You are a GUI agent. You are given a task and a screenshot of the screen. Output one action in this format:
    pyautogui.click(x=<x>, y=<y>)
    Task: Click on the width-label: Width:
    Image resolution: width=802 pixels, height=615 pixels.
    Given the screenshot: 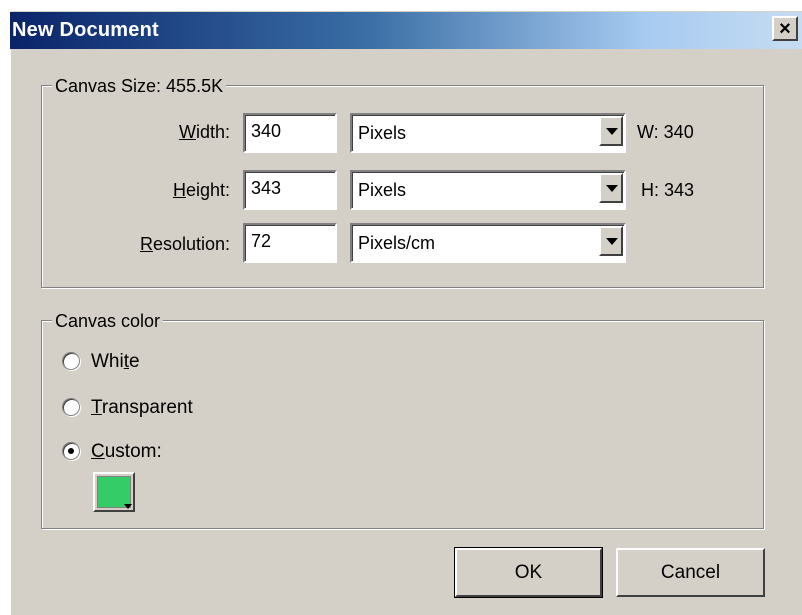 What is the action you would take?
    pyautogui.click(x=204, y=132)
    